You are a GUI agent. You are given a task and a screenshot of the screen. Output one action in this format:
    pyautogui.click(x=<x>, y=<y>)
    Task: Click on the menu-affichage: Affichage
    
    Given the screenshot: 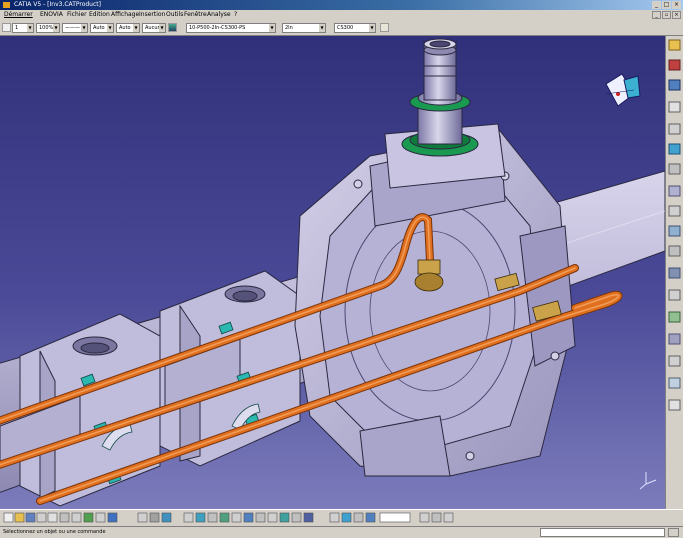 What is the action you would take?
    pyautogui.click(x=125, y=15)
    